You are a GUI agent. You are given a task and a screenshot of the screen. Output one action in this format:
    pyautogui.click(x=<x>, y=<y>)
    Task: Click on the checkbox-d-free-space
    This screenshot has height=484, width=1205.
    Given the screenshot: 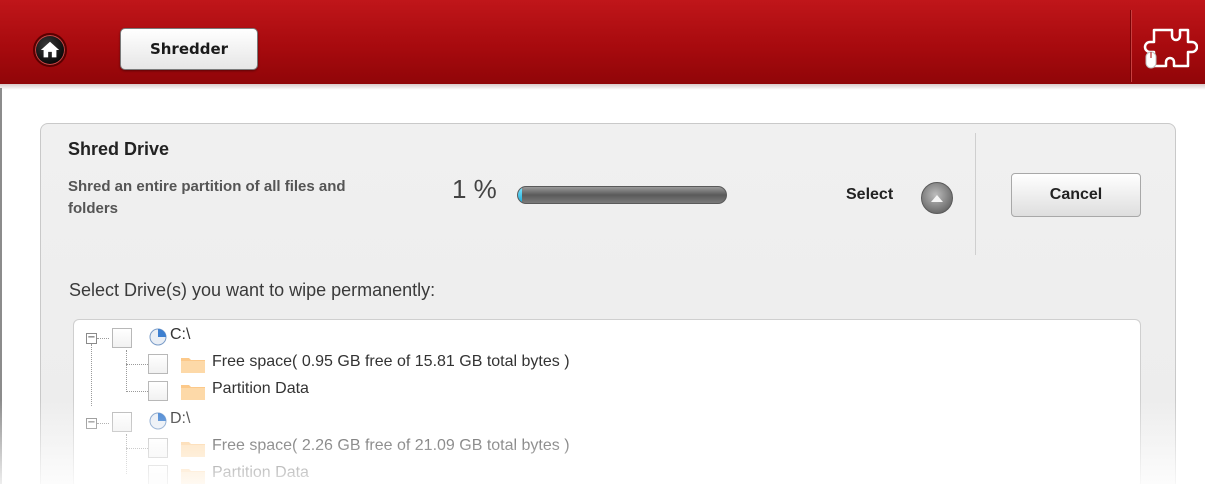 What is the action you would take?
    pyautogui.click(x=158, y=448)
    